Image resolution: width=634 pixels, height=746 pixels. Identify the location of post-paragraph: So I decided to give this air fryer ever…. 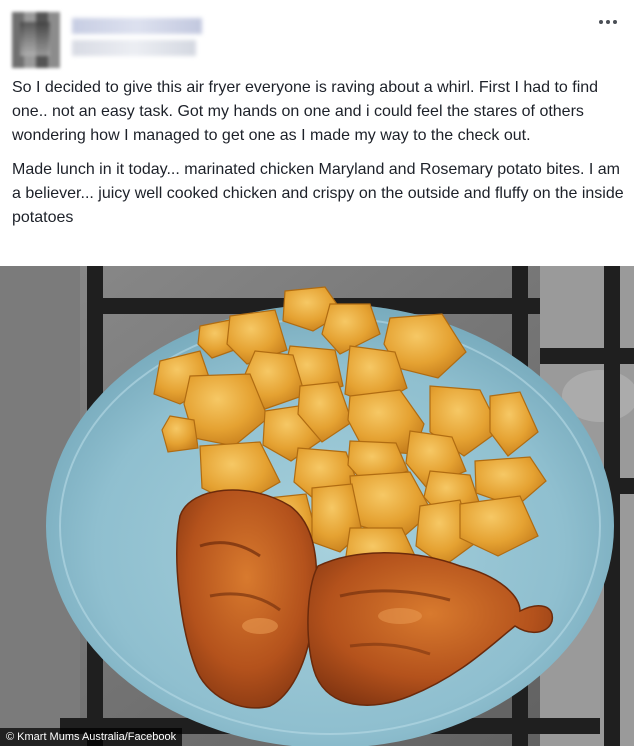
(305, 111).